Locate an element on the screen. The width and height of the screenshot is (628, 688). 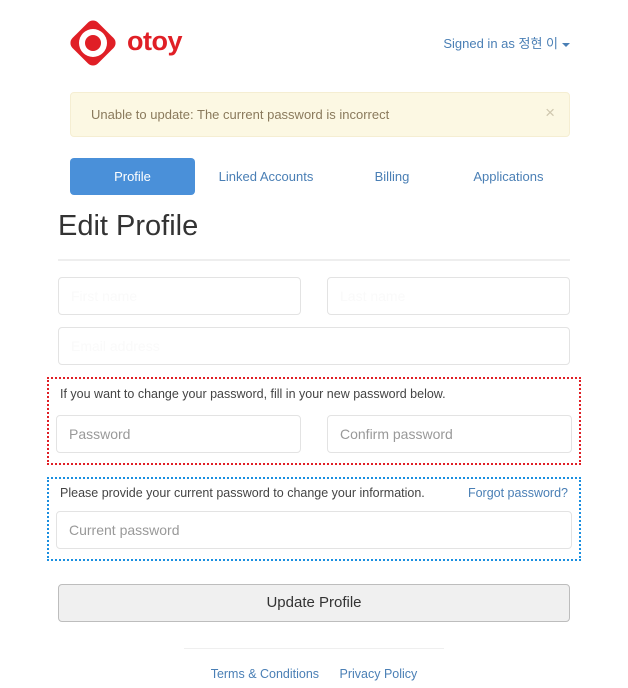
email-row is located at coordinates (314, 346).